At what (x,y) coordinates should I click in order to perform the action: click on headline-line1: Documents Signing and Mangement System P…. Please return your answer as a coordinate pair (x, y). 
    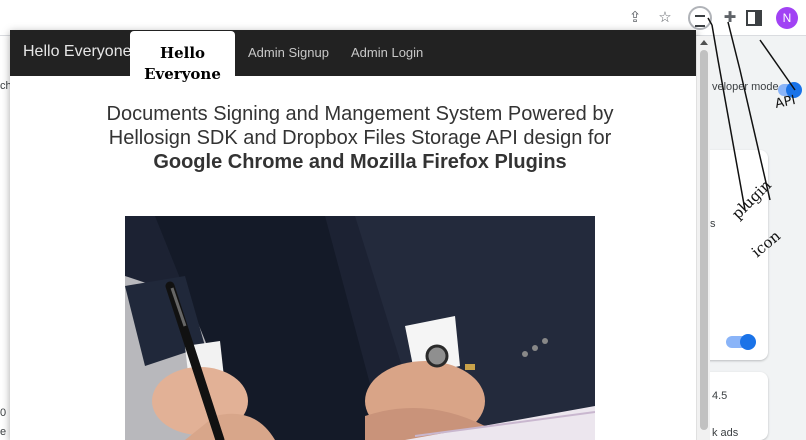
    Looking at the image, I should click on (360, 114).